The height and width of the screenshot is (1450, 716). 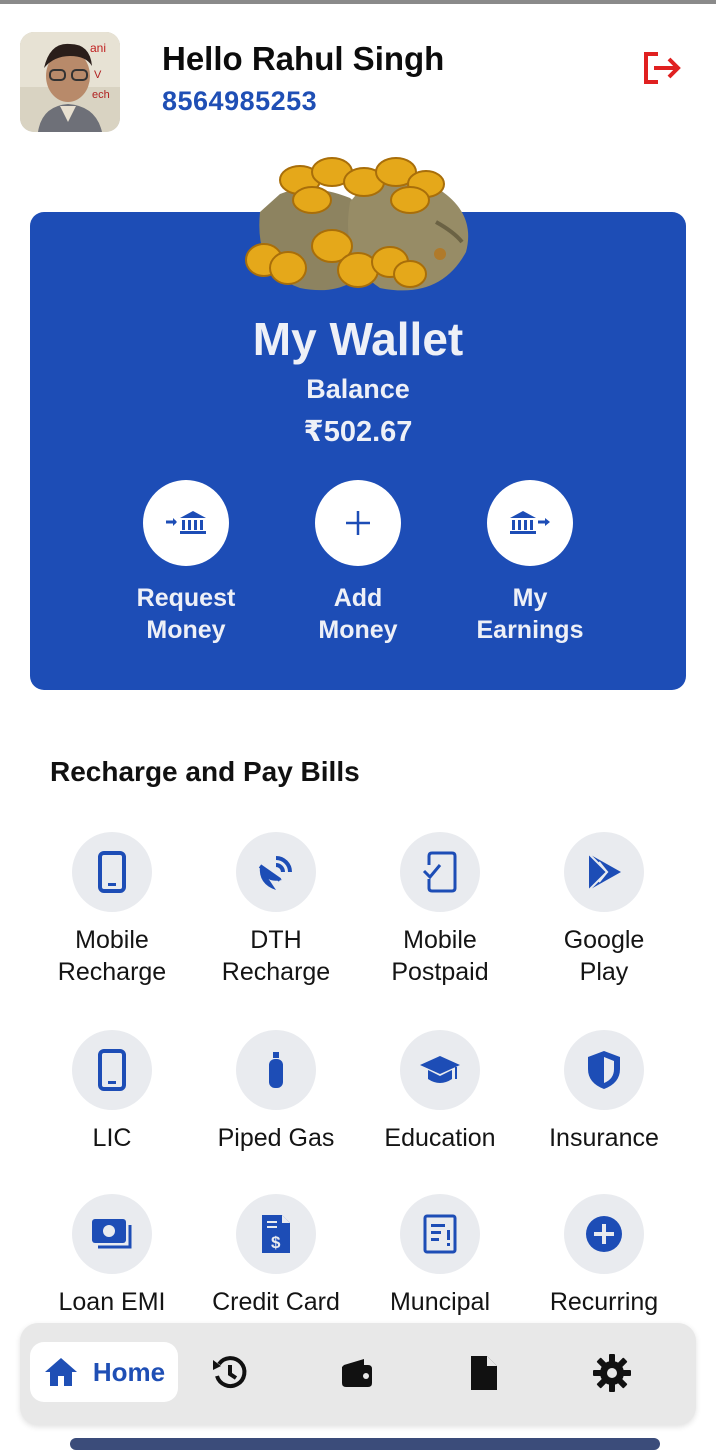 What do you see at coordinates (112, 1234) in the screenshot?
I see `cash-icon` at bounding box center [112, 1234].